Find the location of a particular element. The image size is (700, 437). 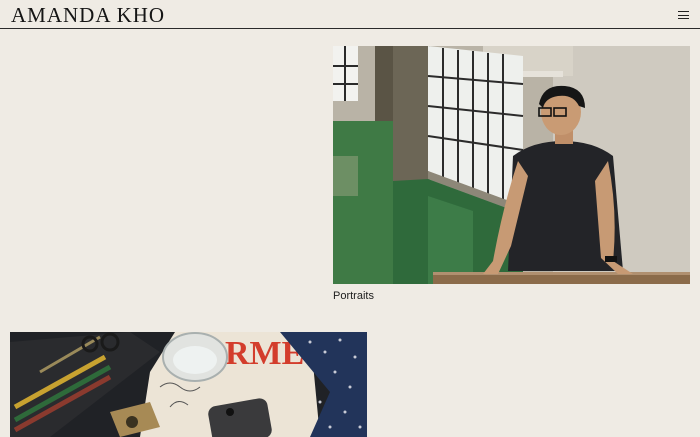

gallery-item-still-life: RME is located at coordinates (188, 384).